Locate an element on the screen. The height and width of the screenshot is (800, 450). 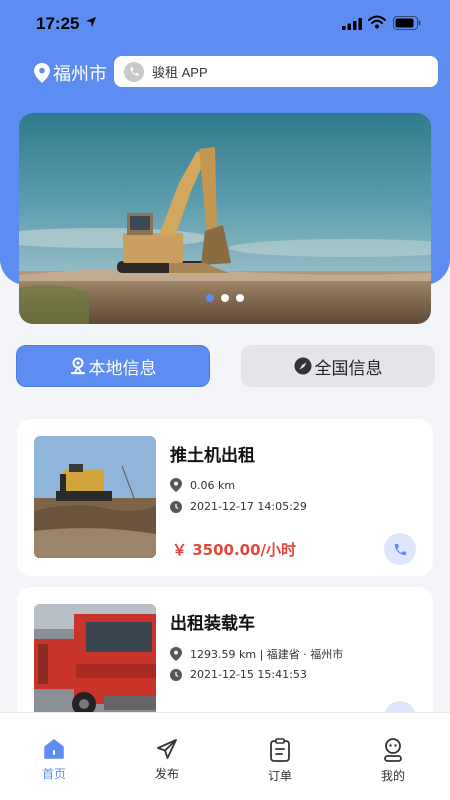
tab-home: 首页 is located at coordinates (54, 759).